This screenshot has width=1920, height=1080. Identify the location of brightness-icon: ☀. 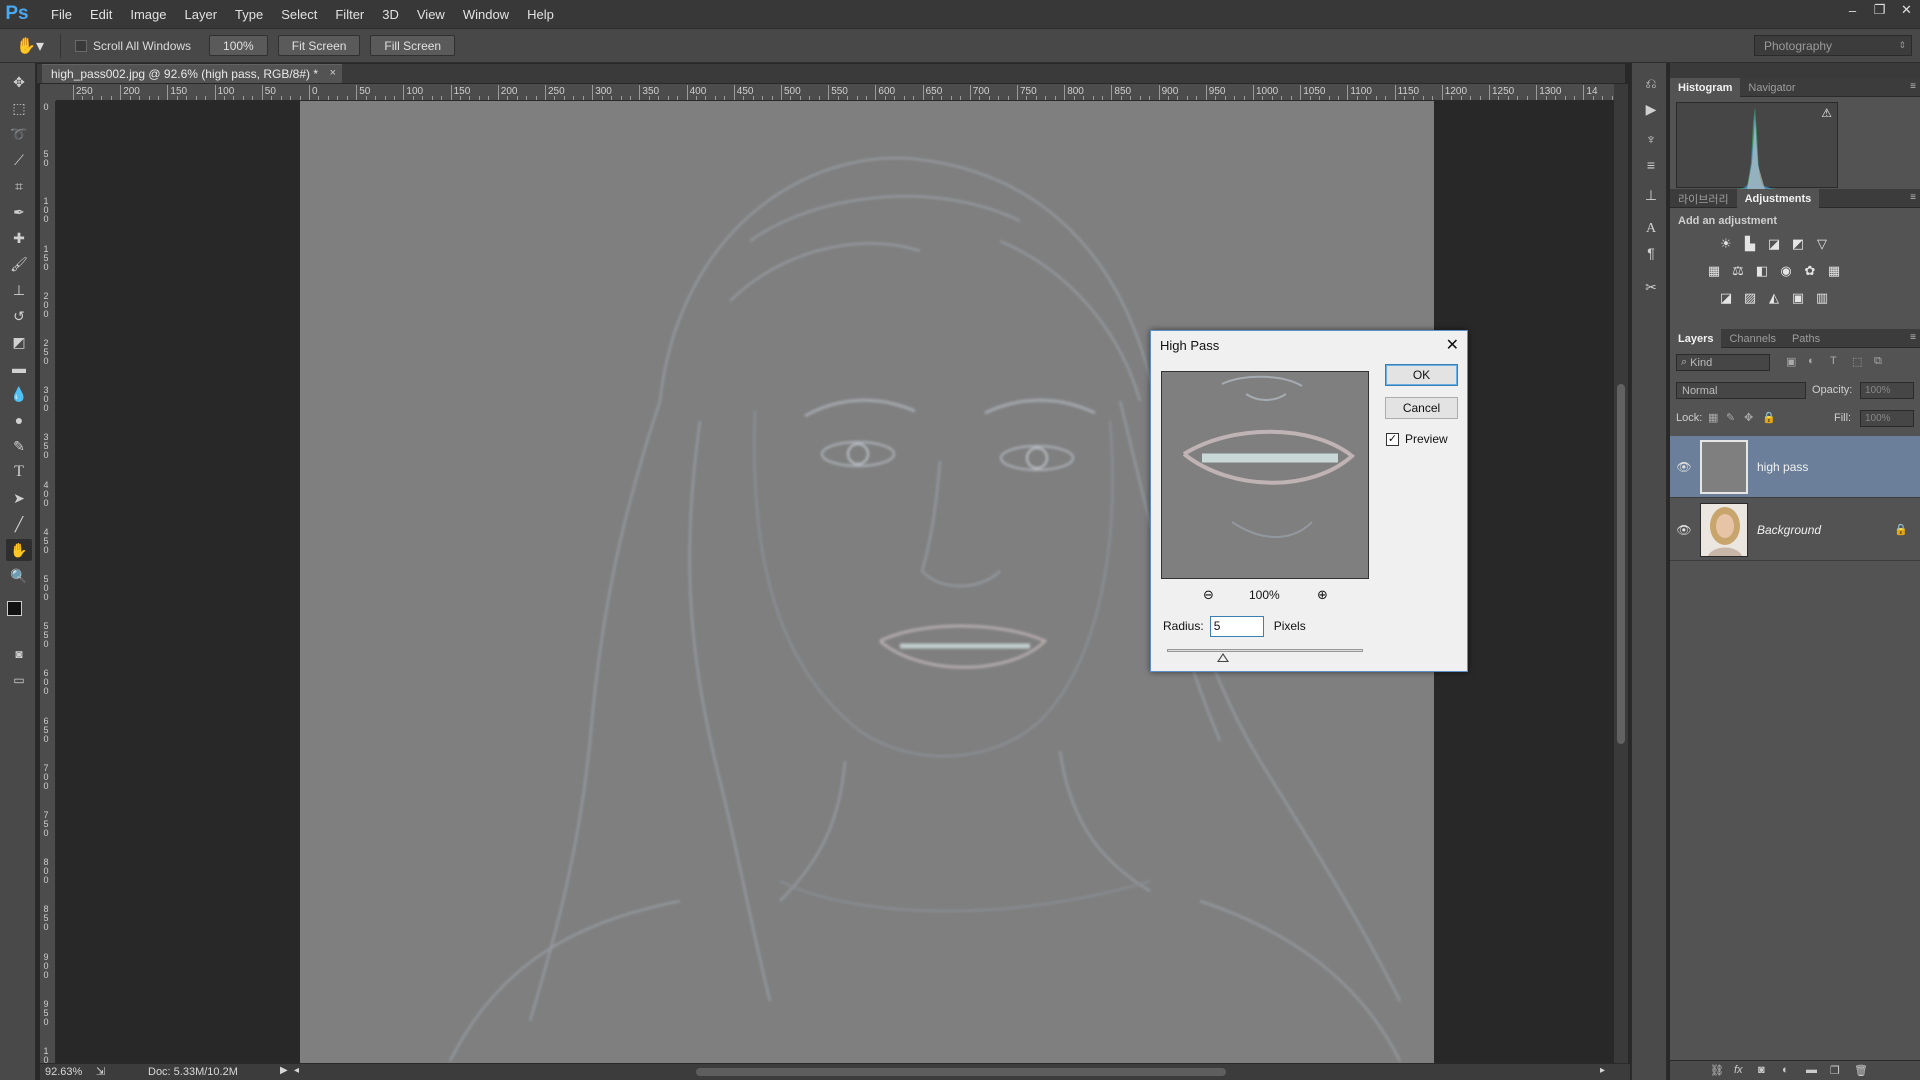
(1726, 244).